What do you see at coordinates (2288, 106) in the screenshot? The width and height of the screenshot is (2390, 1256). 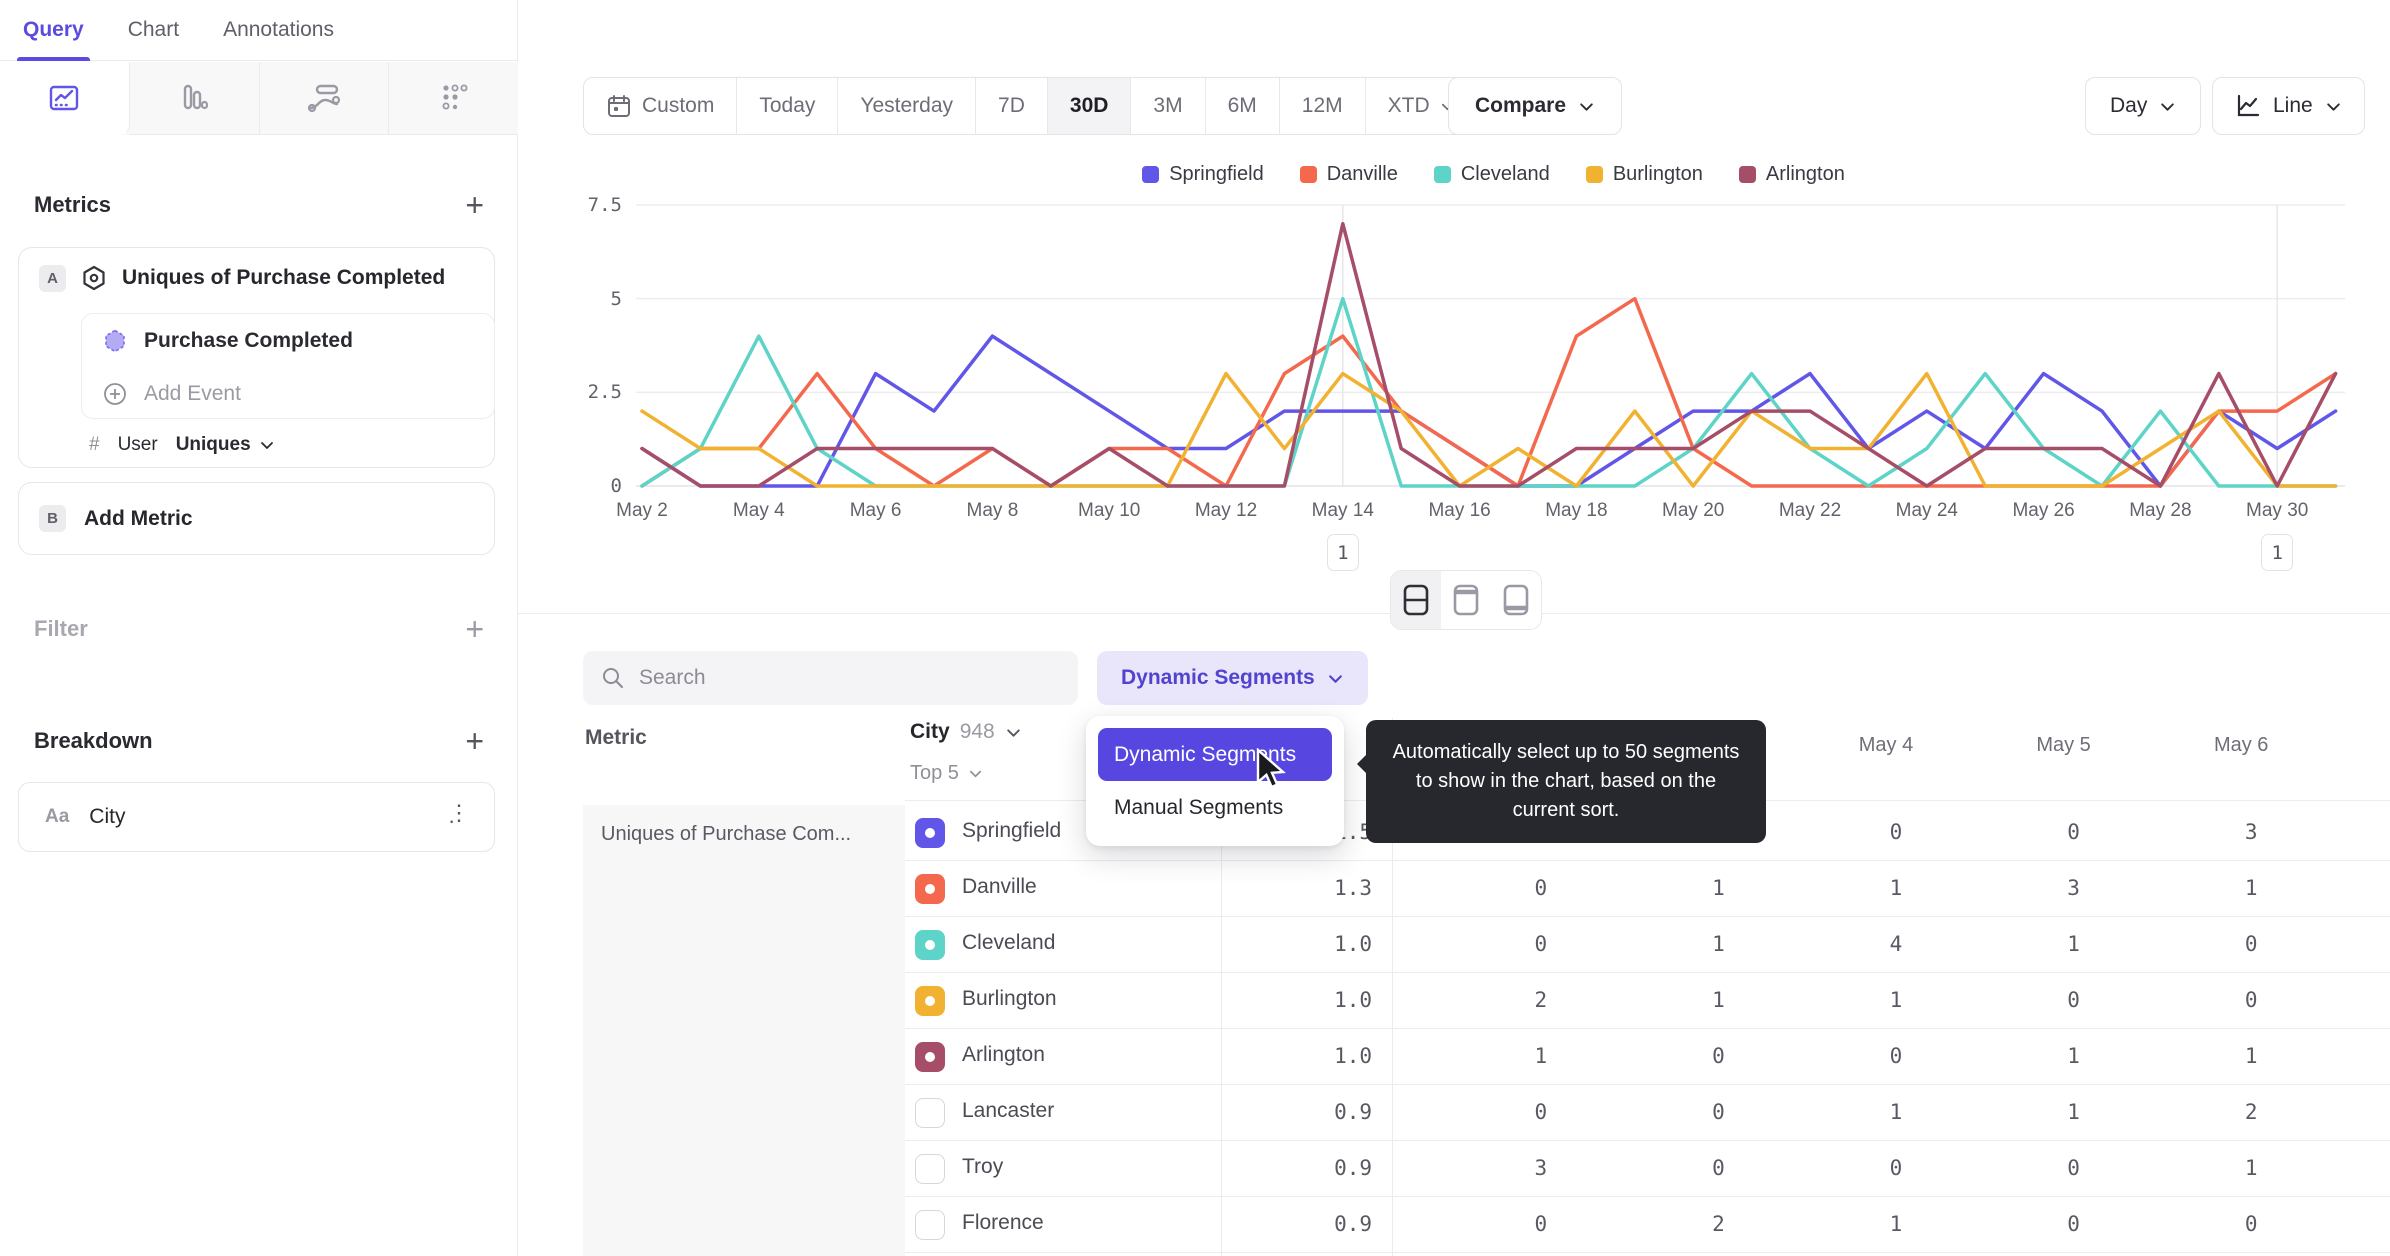 I see `chart-style-button: Line` at bounding box center [2288, 106].